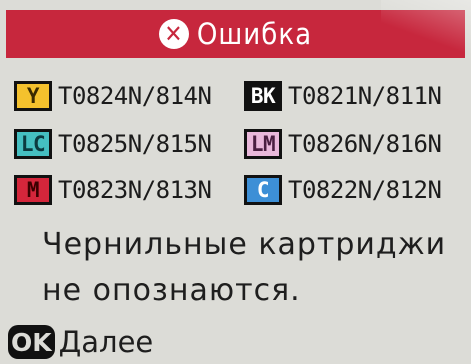  I want to click on cartridge-row-1: Y T0824N/814N BK T0821N/811N, so click(242, 96).